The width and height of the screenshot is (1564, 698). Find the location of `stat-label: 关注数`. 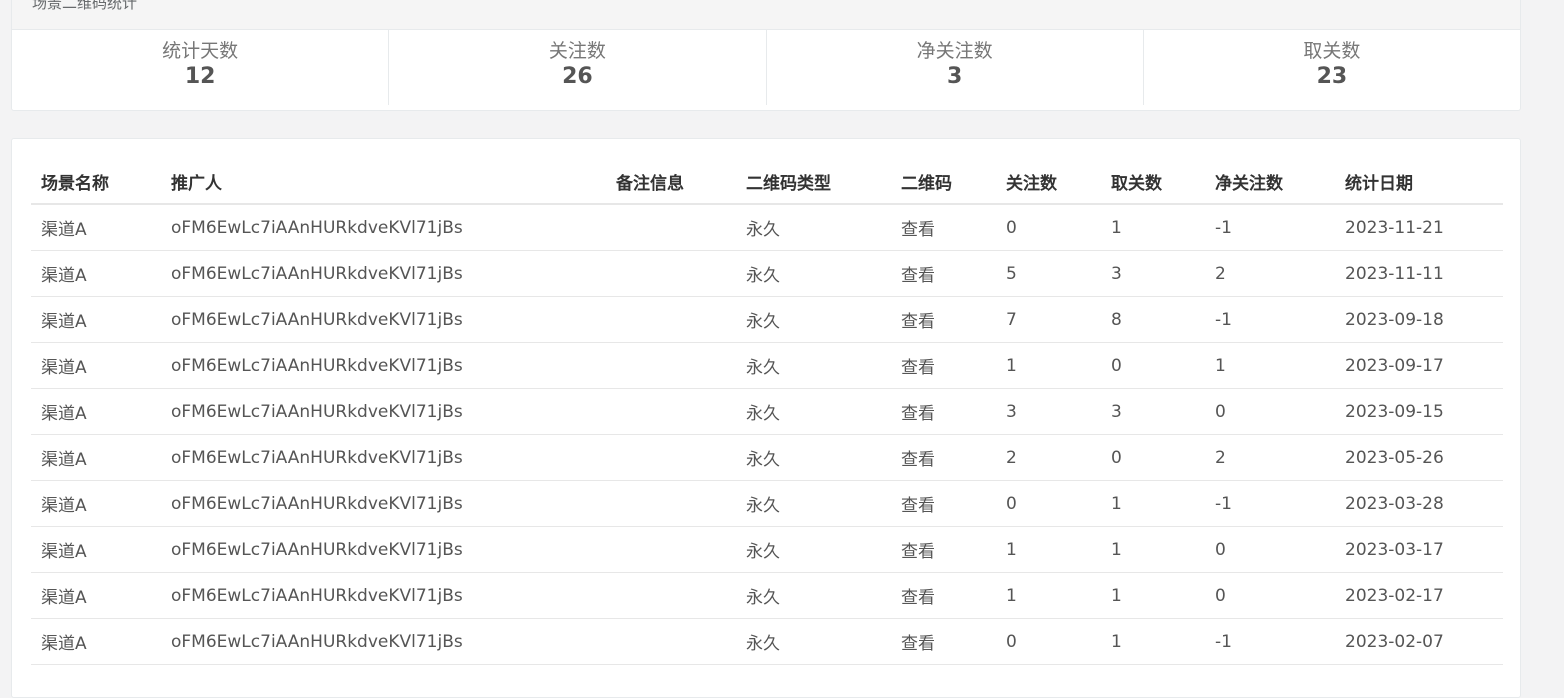

stat-label: 关注数 is located at coordinates (577, 51).